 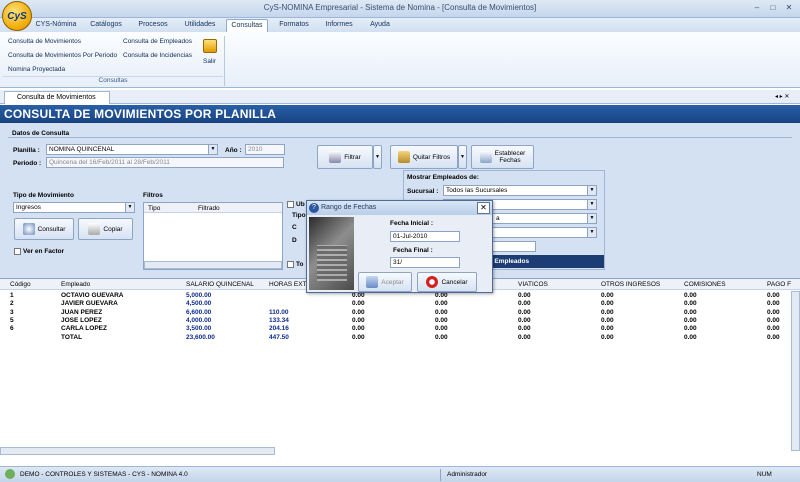 I want to click on to-checkbox, so click(x=290, y=264).